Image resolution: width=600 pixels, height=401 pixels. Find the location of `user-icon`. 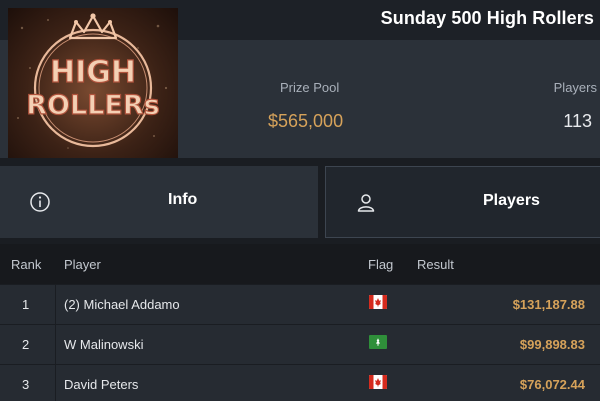

user-icon is located at coordinates (366, 203).